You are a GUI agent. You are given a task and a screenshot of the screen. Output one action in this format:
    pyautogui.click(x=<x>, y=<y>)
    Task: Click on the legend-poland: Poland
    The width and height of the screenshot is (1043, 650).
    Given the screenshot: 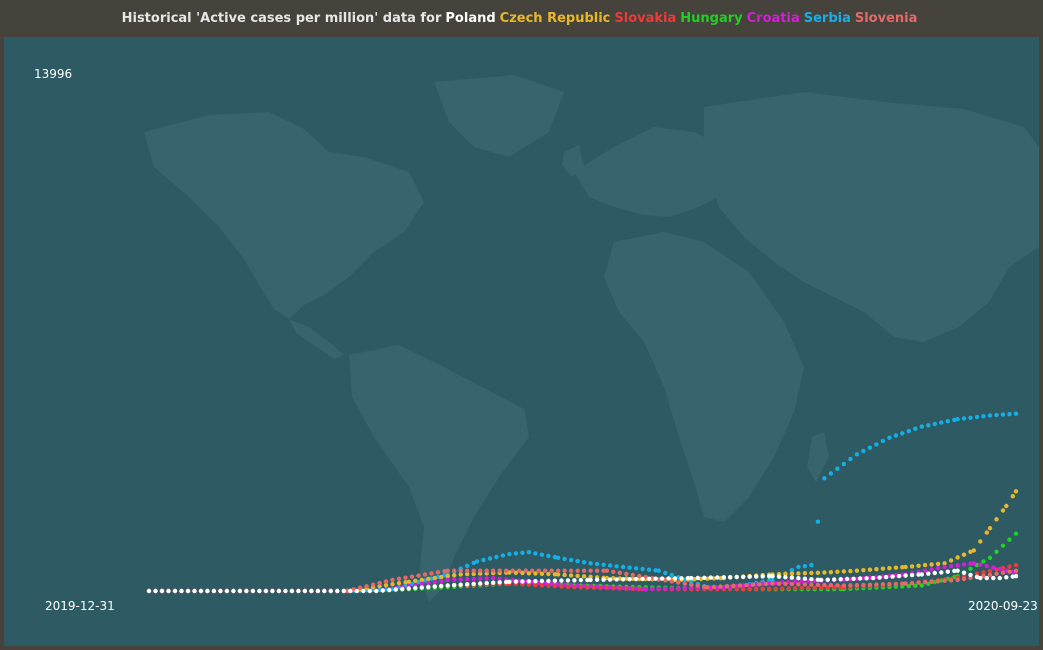 What is the action you would take?
    pyautogui.click(x=470, y=18)
    